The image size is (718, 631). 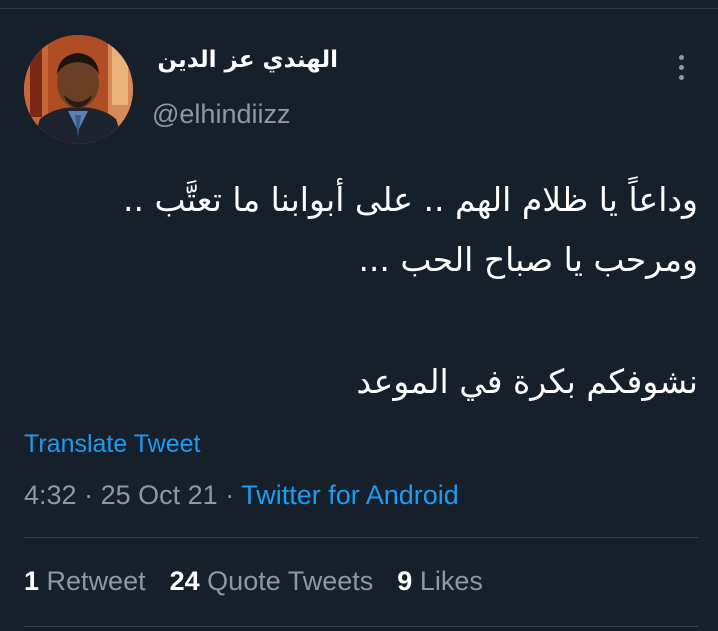 What do you see at coordinates (290, 581) in the screenshot?
I see `quote-tweets-label: Quote Tweets` at bounding box center [290, 581].